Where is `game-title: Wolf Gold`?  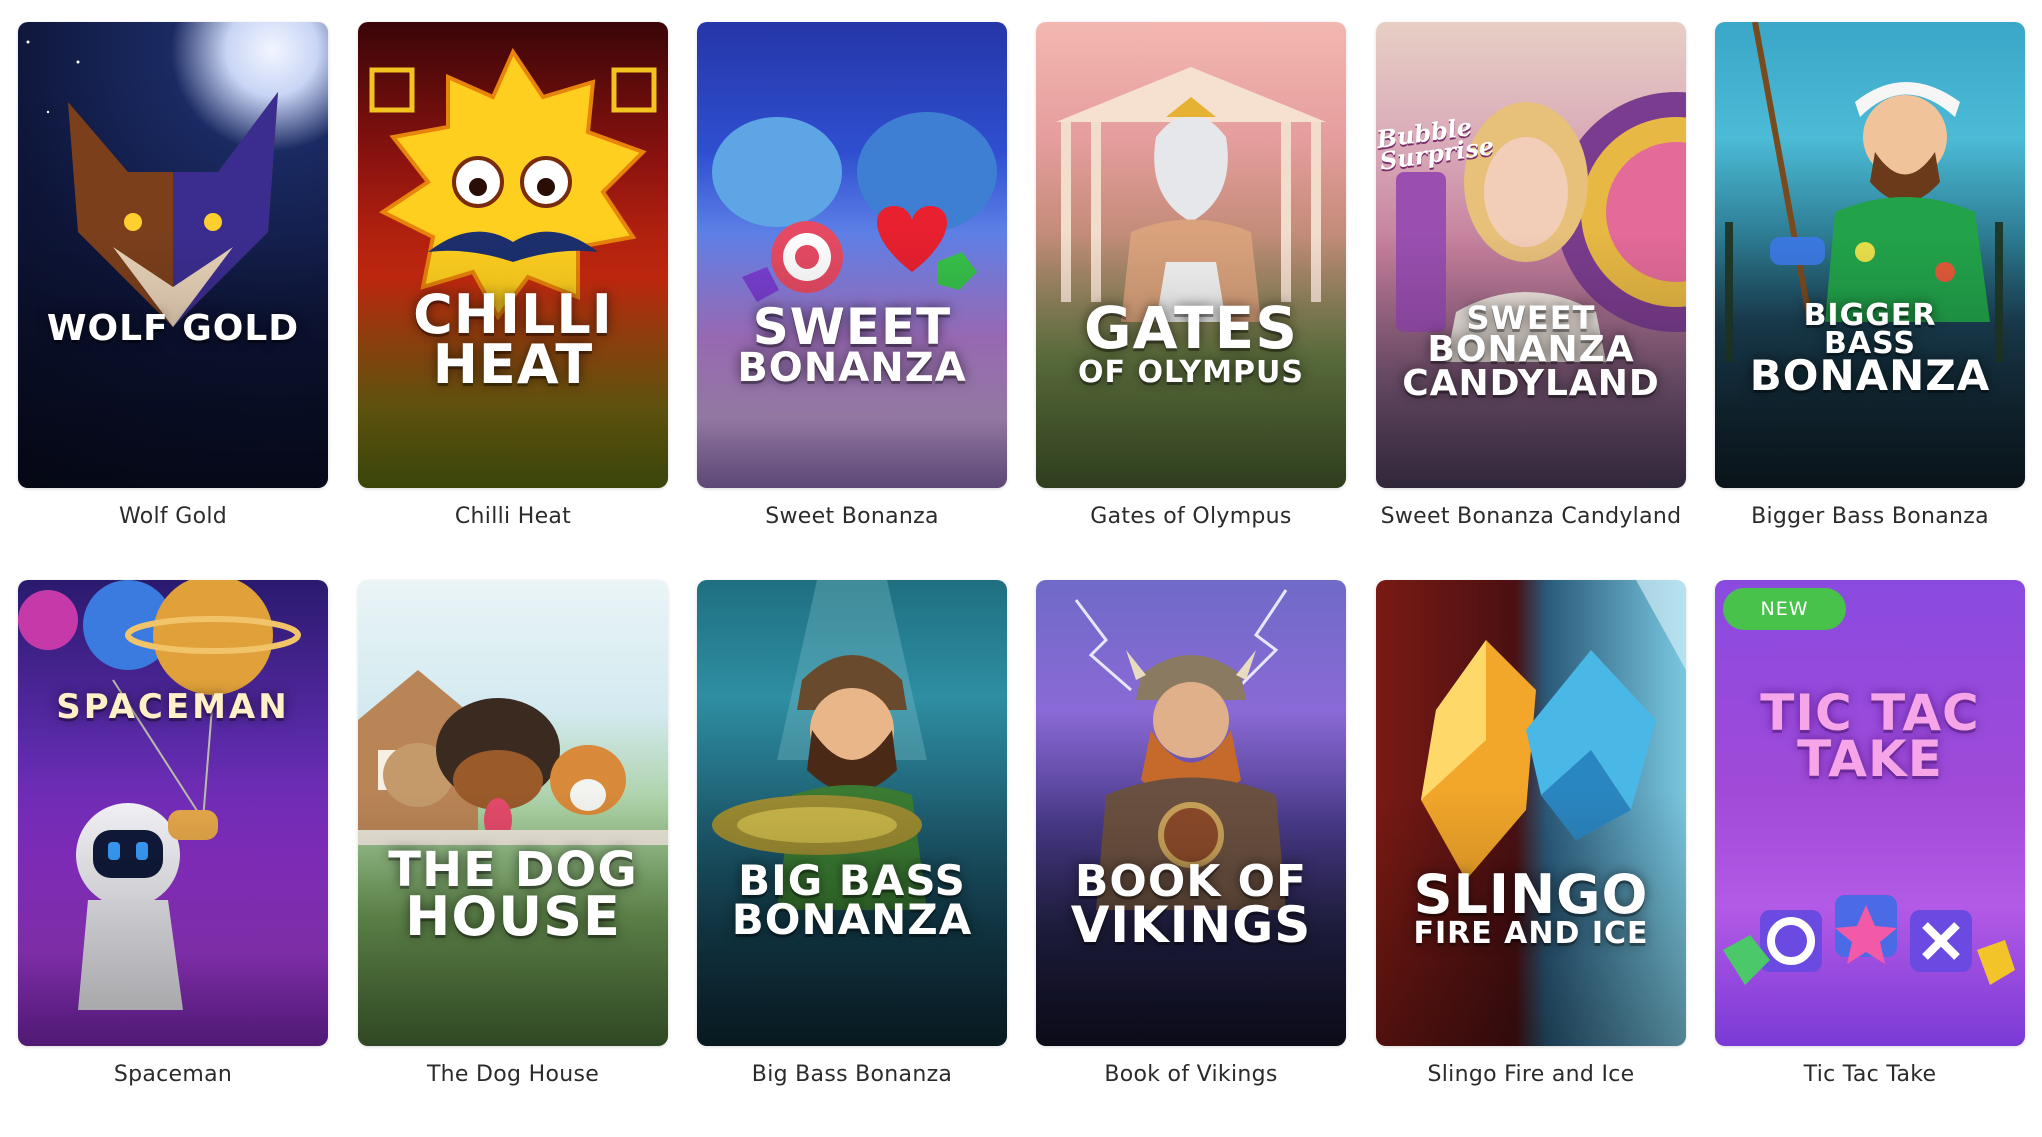 game-title: Wolf Gold is located at coordinates (173, 516).